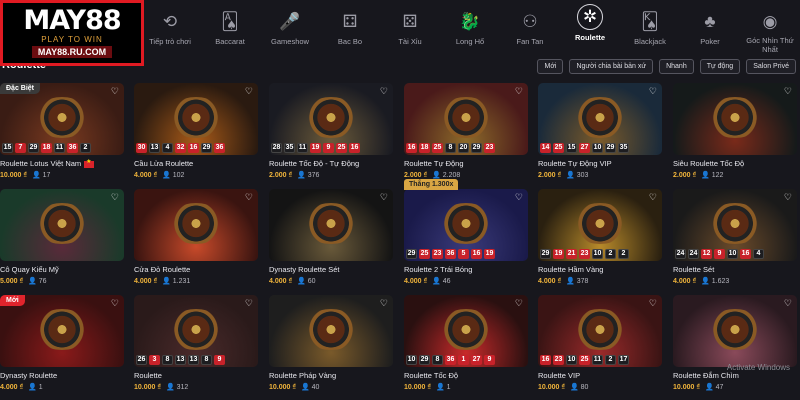 Image resolution: width=800 pixels, height=400 pixels. Describe the element at coordinates (600, 225) in the screenshot. I see `game-thumbnail: ♡ 29 19 21 23 10 2 2` at that location.